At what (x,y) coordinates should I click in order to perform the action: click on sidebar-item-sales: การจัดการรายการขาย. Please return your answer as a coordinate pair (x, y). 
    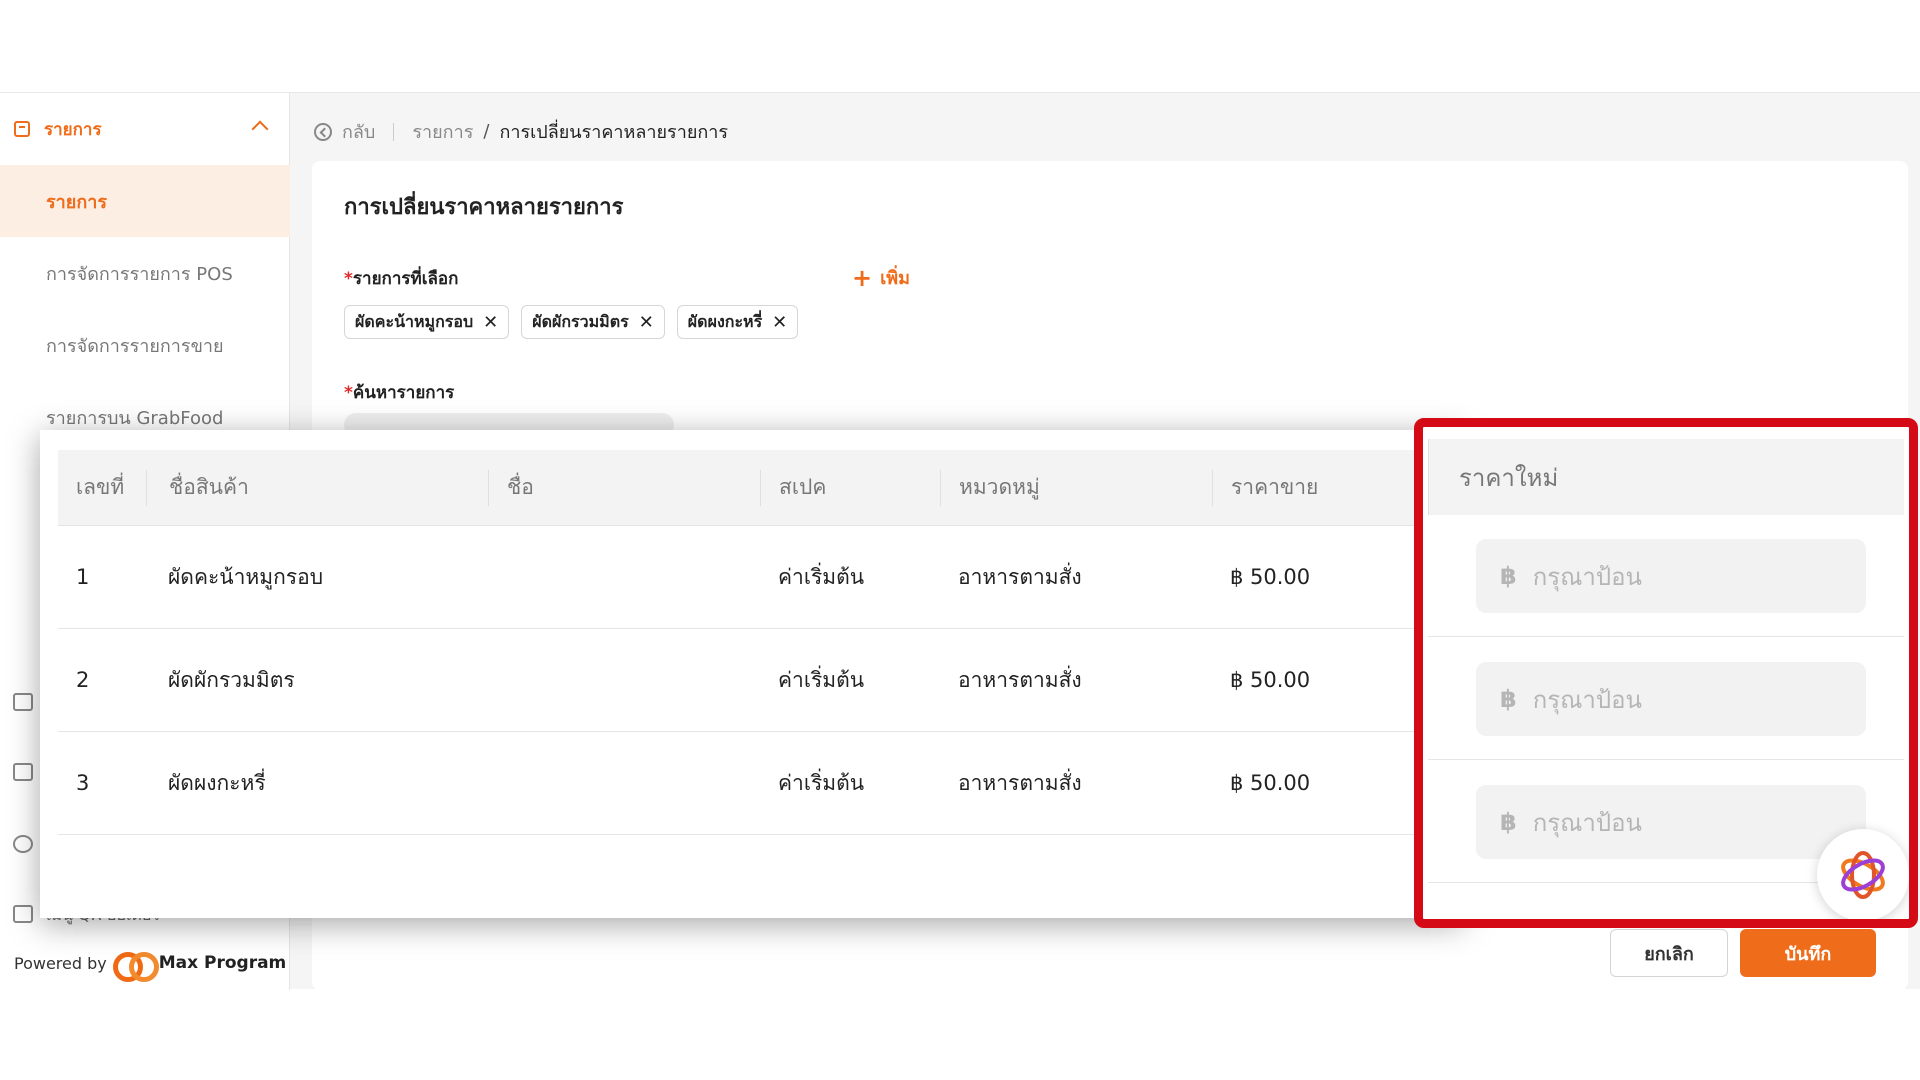
    Looking at the image, I should click on (145, 345).